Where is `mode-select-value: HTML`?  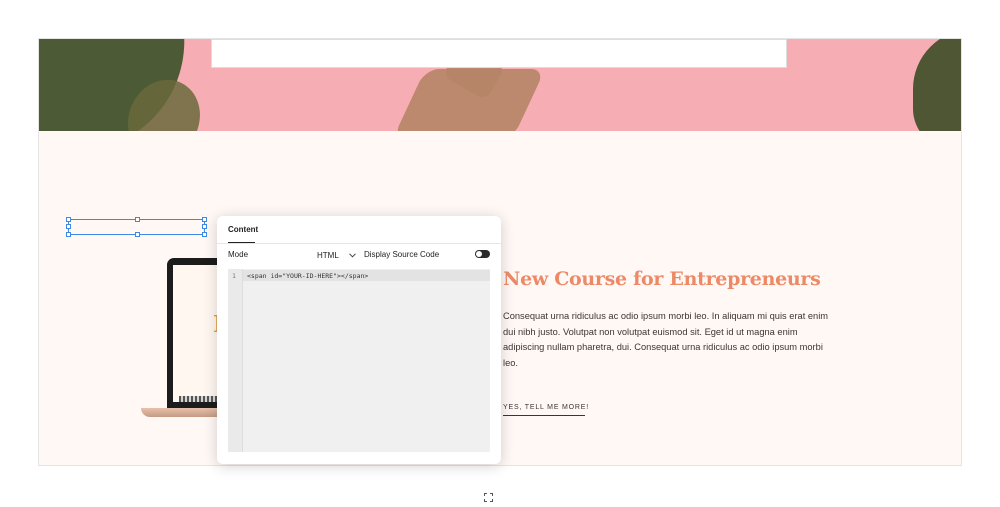 mode-select-value: HTML is located at coordinates (328, 255).